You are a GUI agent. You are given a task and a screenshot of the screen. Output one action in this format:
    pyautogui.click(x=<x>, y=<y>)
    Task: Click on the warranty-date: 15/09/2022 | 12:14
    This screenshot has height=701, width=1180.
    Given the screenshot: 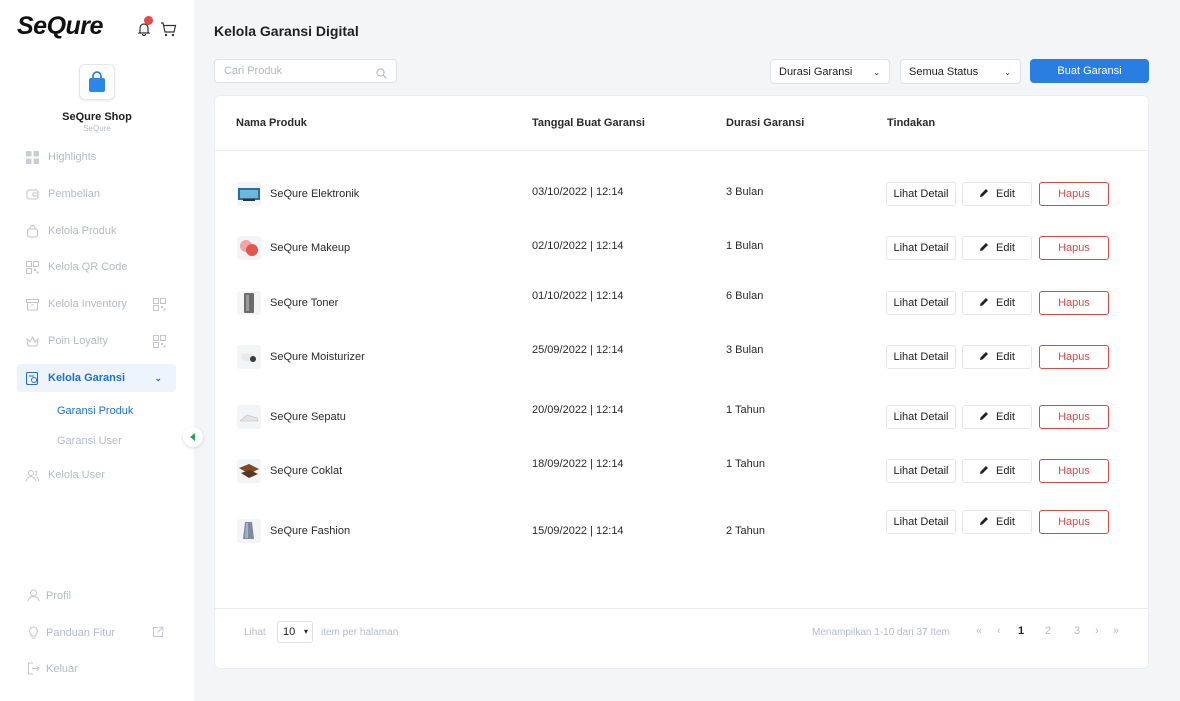 What is the action you would take?
    pyautogui.click(x=578, y=531)
    